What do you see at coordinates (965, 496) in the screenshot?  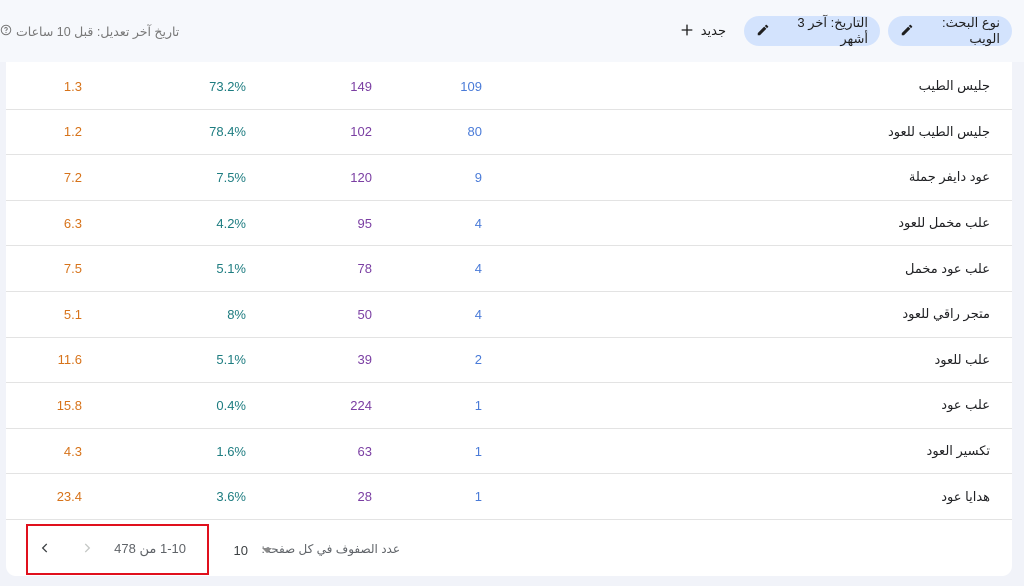 I see `query-cell: هدايا عود` at bounding box center [965, 496].